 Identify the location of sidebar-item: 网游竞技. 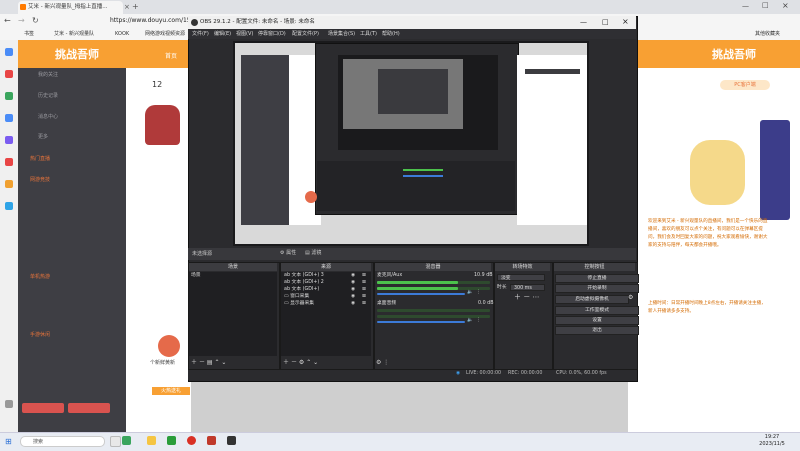
(40, 179).